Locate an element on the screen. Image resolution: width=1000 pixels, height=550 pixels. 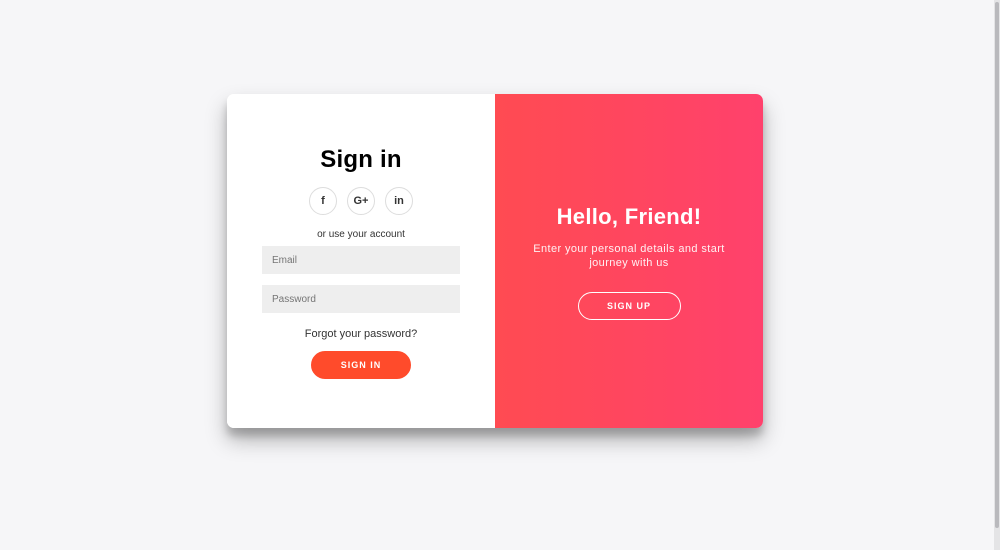
scrollbar-thumb is located at coordinates (997, 265).